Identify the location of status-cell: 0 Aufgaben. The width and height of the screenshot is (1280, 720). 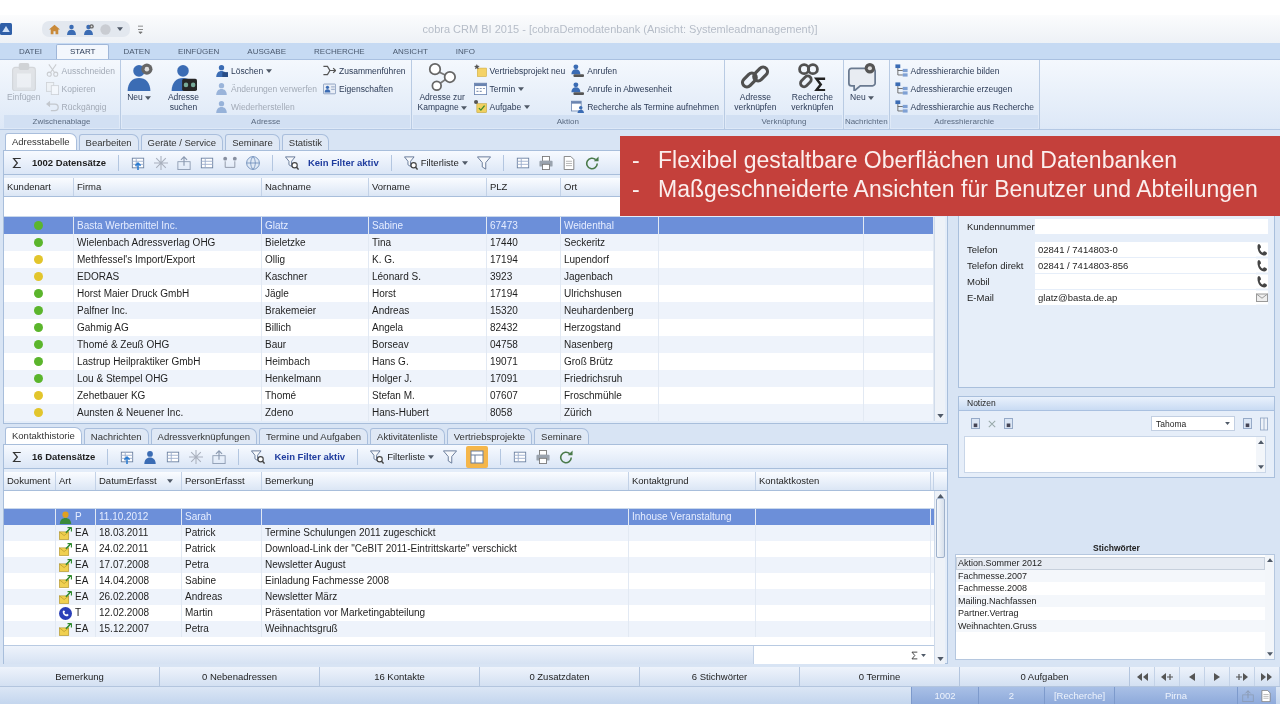
(1045, 676).